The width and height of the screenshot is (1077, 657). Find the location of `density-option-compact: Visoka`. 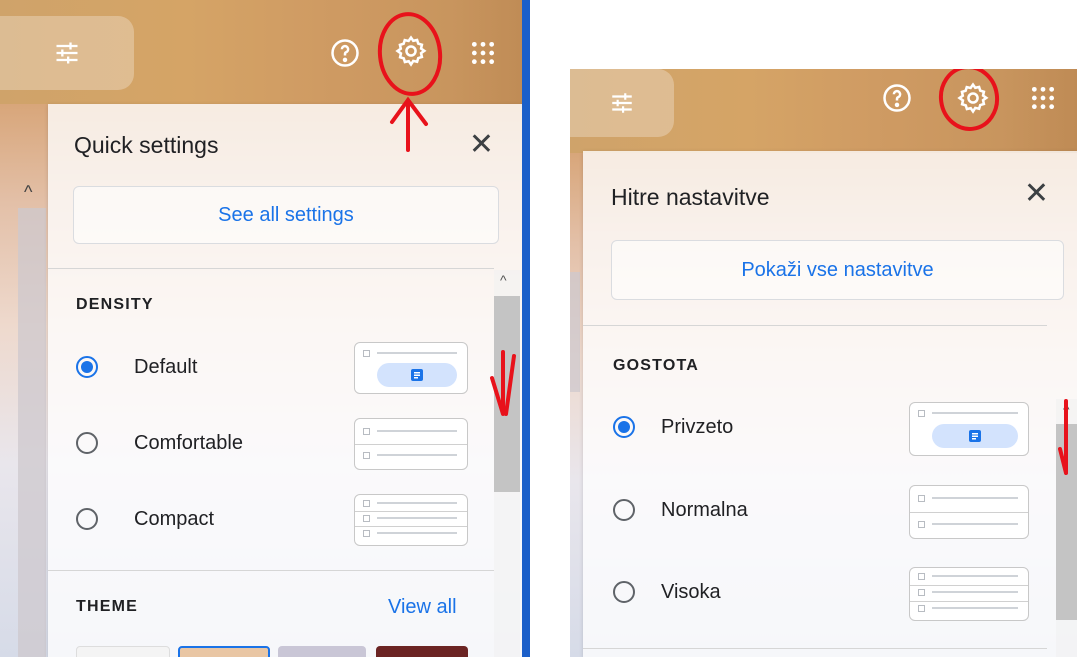

density-option-compact: Visoka is located at coordinates (806, 595).